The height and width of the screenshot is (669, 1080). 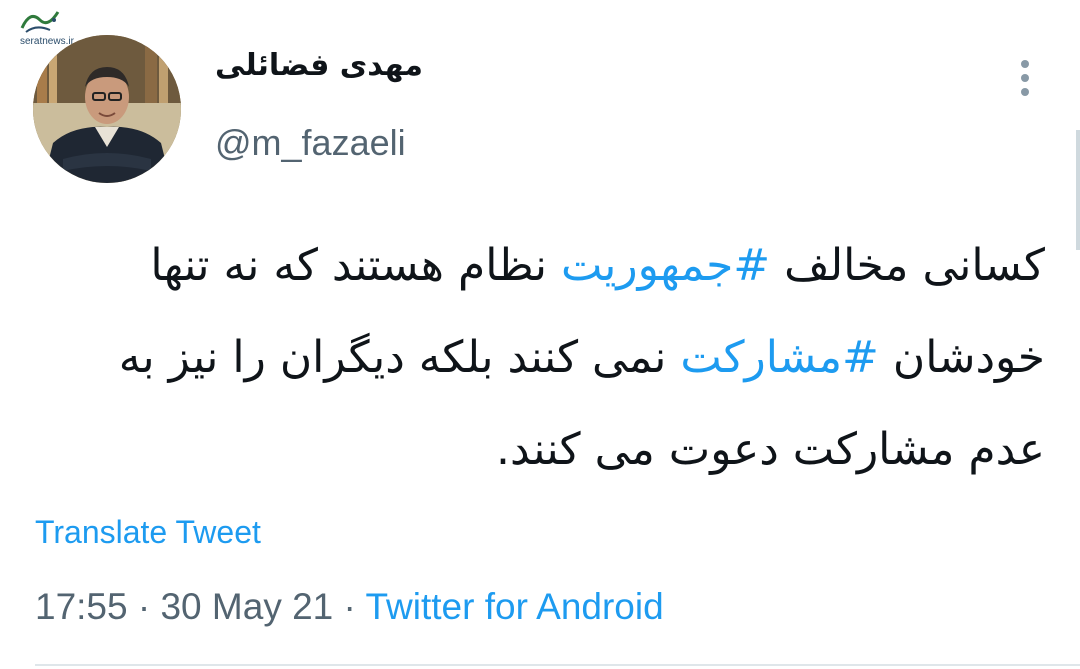 I want to click on watermark-text: seratnews.ir, so click(x=47, y=41).